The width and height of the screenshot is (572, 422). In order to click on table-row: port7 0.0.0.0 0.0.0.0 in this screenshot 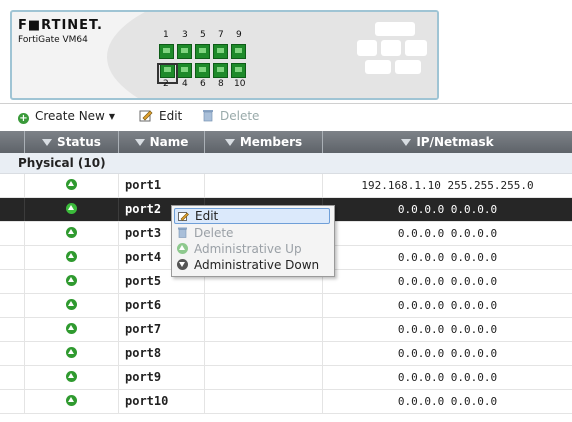, I will do `click(286, 330)`.